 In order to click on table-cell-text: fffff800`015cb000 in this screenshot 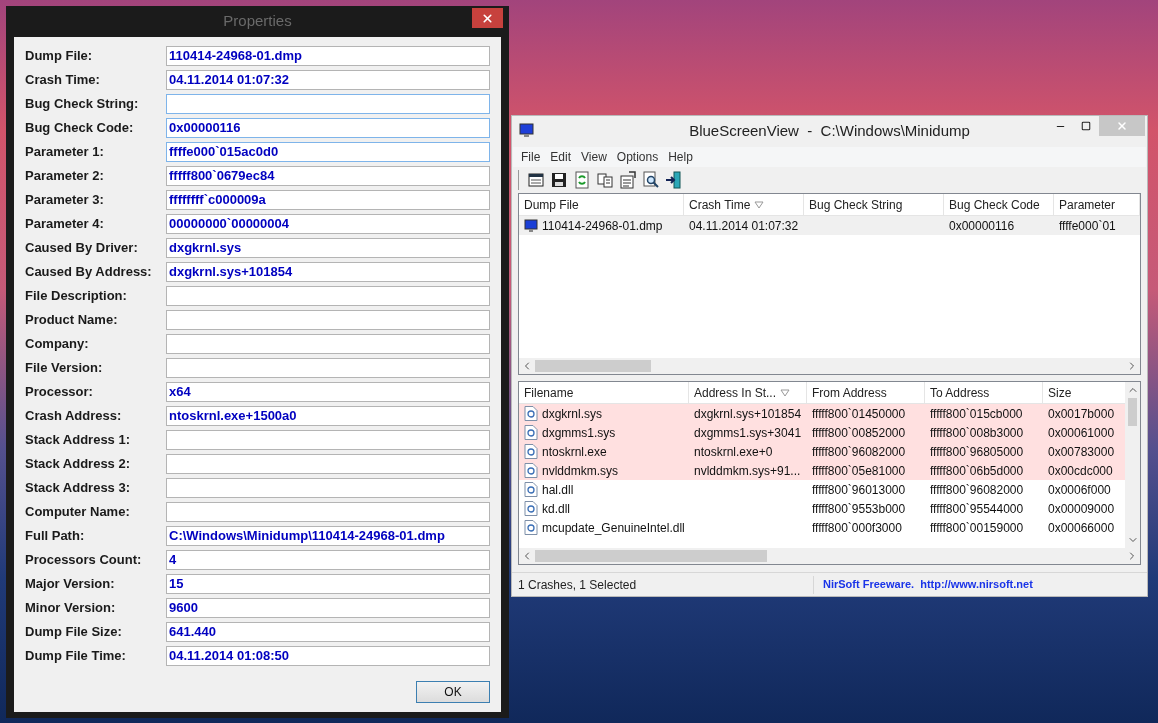, I will do `click(976, 414)`.